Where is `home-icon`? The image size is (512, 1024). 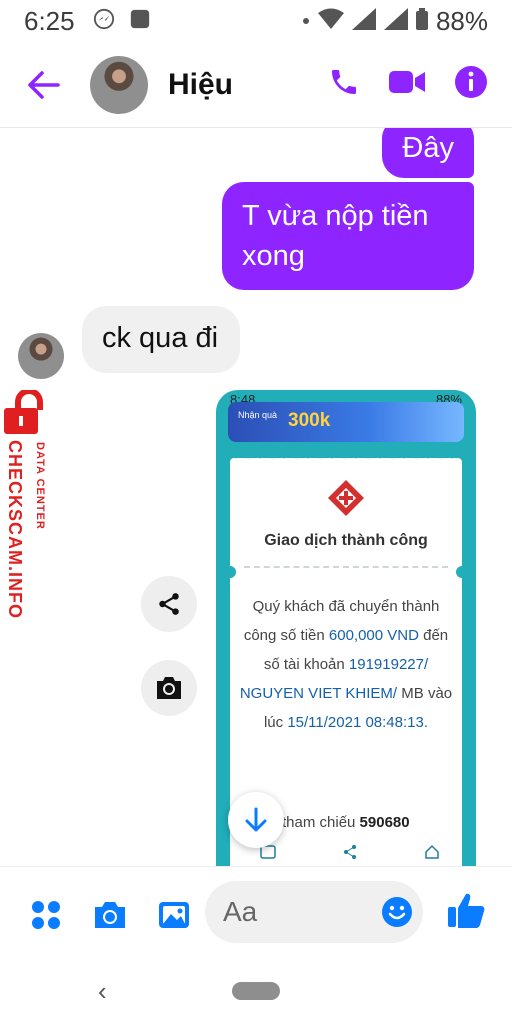 home-icon is located at coordinates (432, 851).